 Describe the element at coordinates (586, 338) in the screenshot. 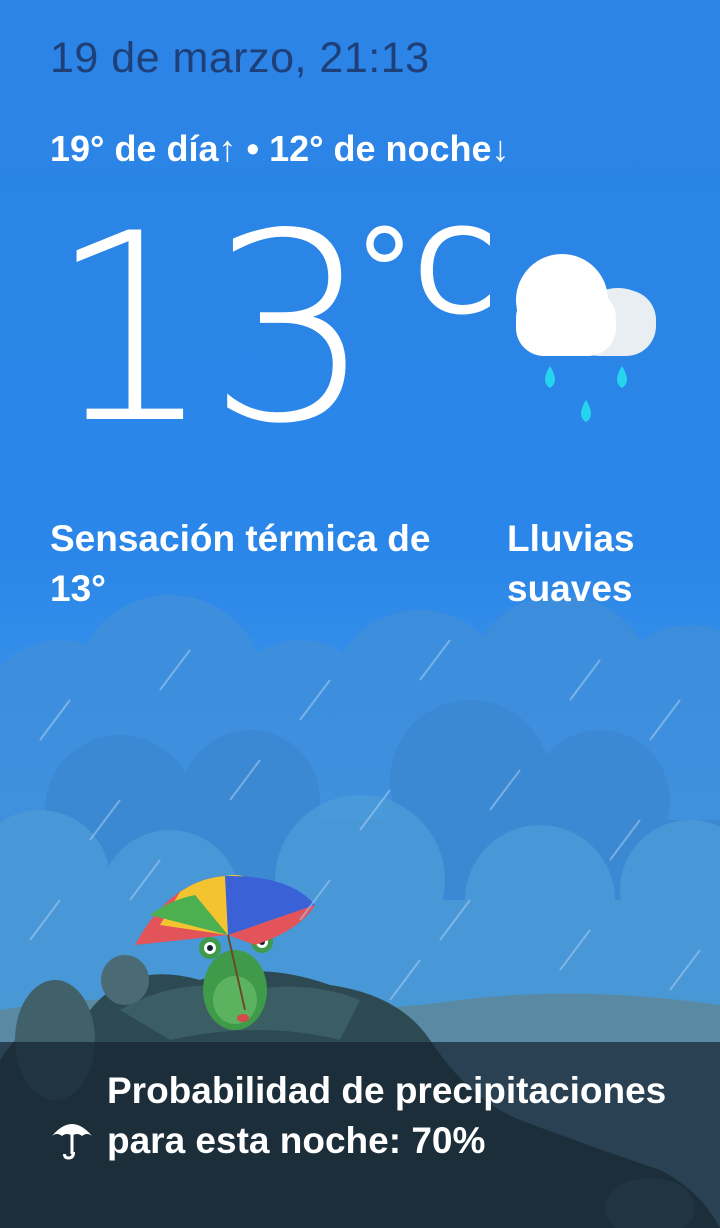

I see `rain-cloud-icon` at that location.